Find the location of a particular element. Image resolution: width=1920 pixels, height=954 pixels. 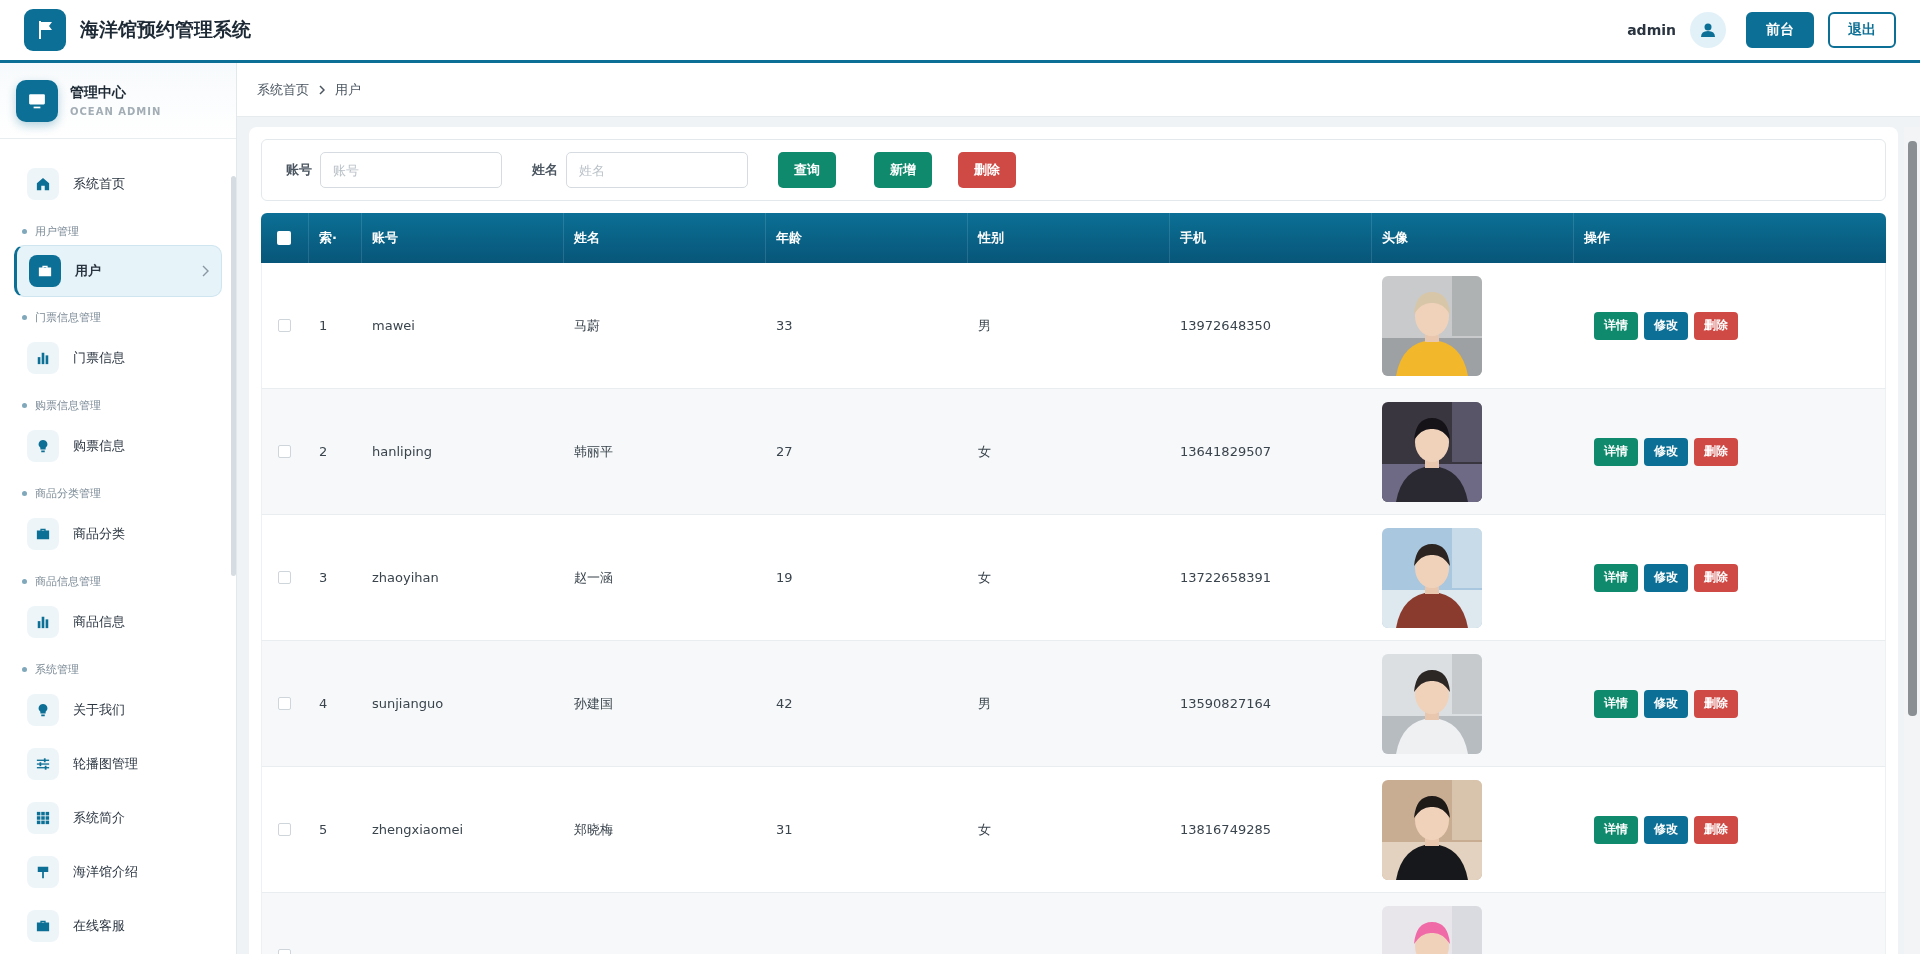

table-cell: 男 is located at coordinates (984, 703).